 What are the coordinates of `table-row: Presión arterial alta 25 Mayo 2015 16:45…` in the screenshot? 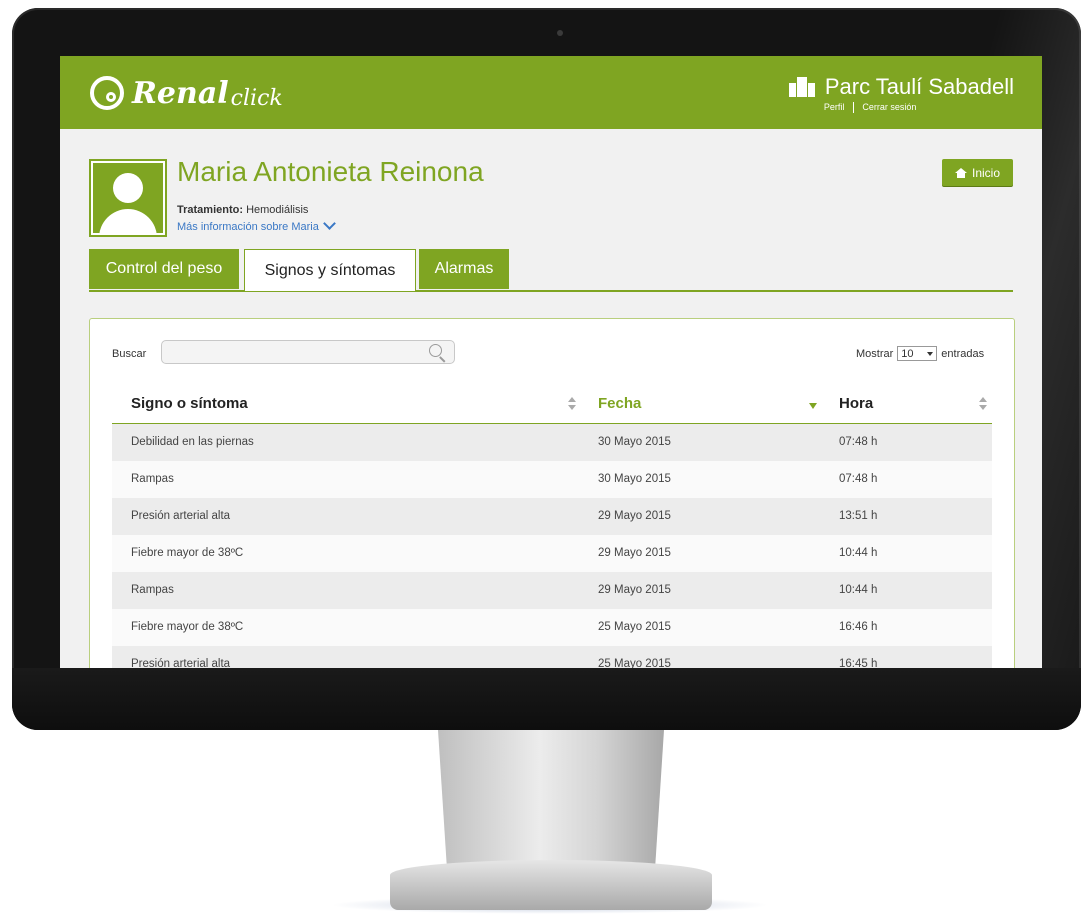 It's located at (552, 657).